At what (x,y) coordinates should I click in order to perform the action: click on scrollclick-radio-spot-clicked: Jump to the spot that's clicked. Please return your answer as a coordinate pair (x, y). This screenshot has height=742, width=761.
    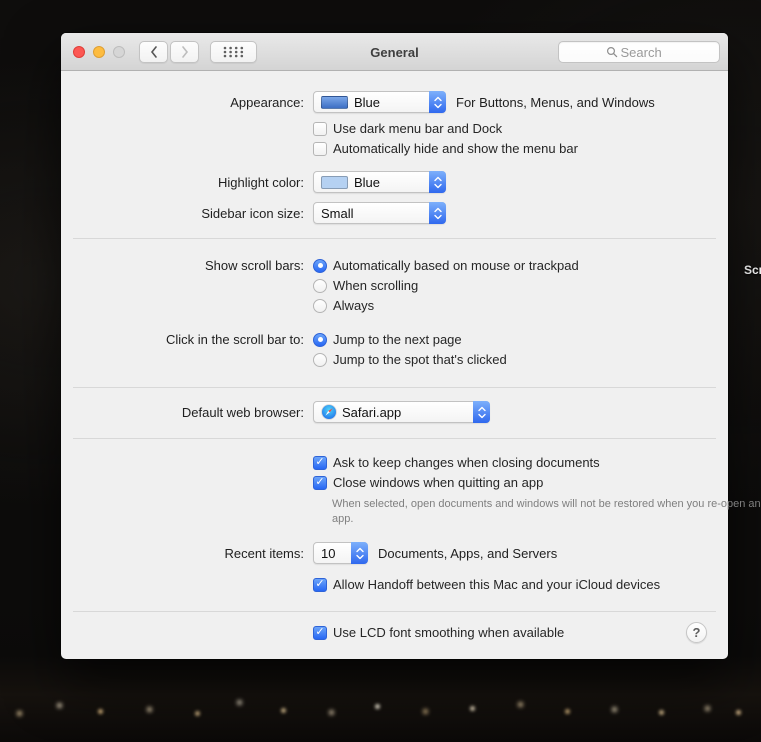
    Looking at the image, I should click on (410, 359).